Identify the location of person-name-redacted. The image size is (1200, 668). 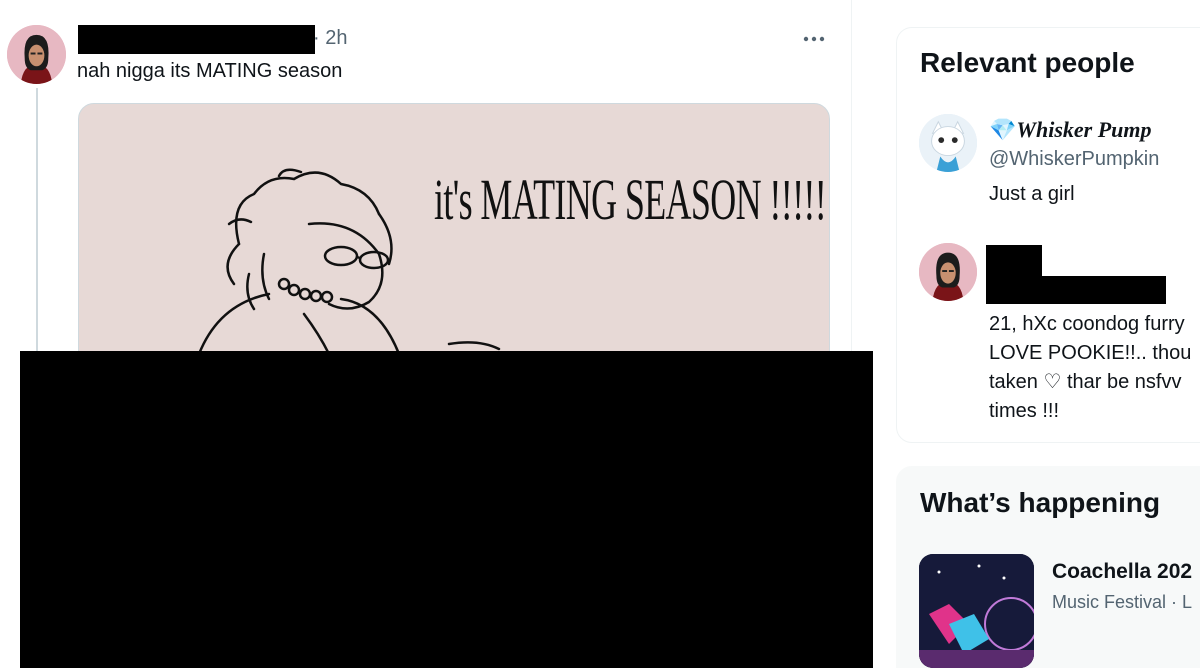
(1014, 261).